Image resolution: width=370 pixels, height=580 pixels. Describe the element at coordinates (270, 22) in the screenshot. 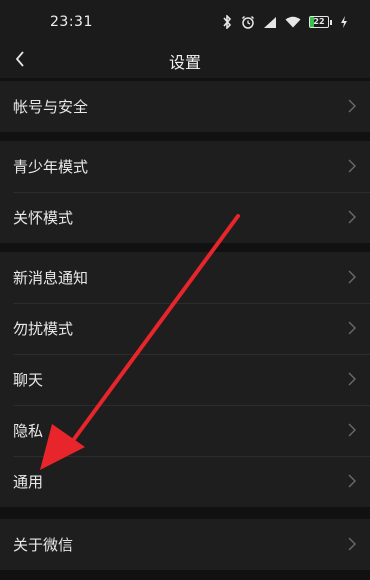

I see `signal-icon` at that location.